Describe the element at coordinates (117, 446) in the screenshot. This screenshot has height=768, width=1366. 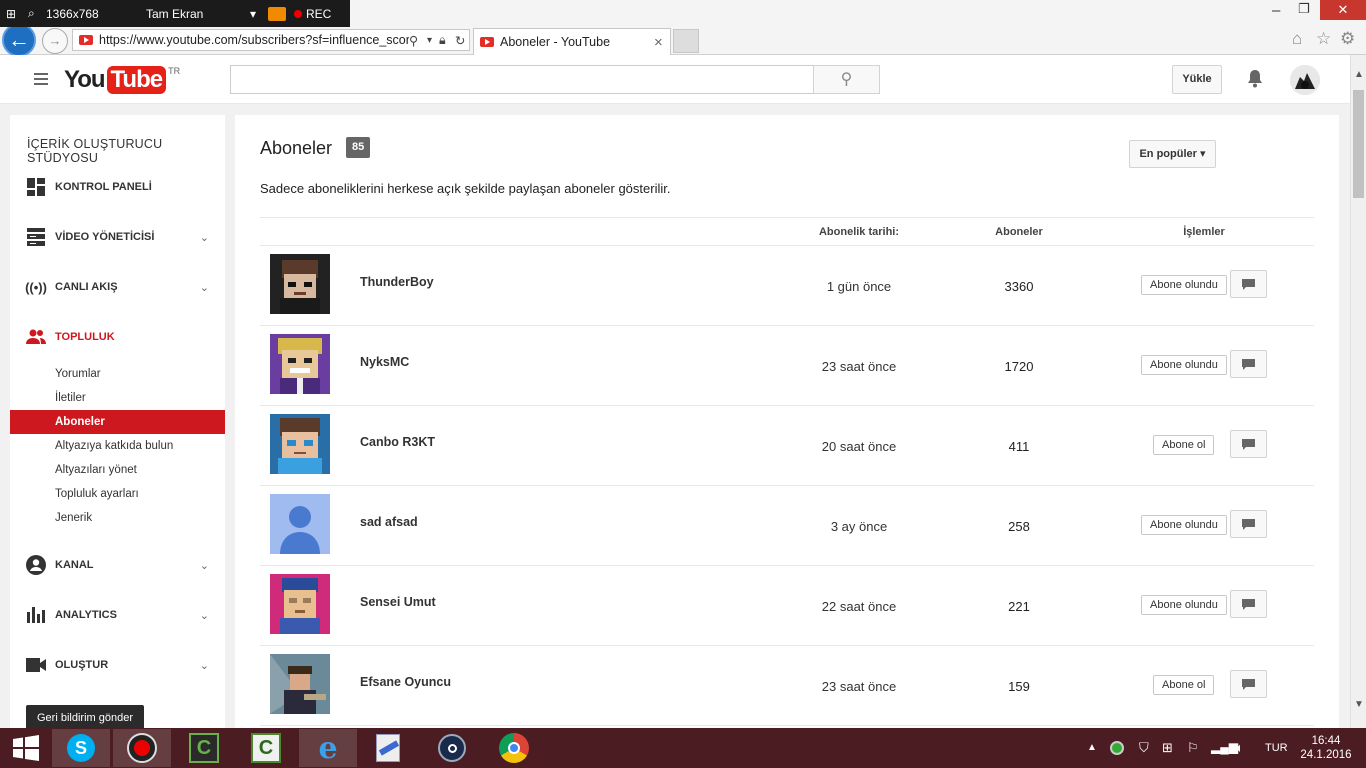
I see `sidebar-item-contribute-subtitles: Altyazıya katkıda bulun` at that location.